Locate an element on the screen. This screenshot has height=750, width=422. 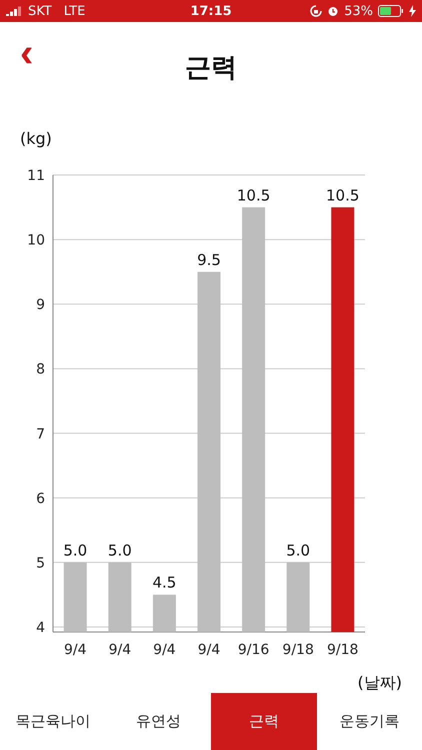
y-tick-label: 5 is located at coordinates (40, 563).